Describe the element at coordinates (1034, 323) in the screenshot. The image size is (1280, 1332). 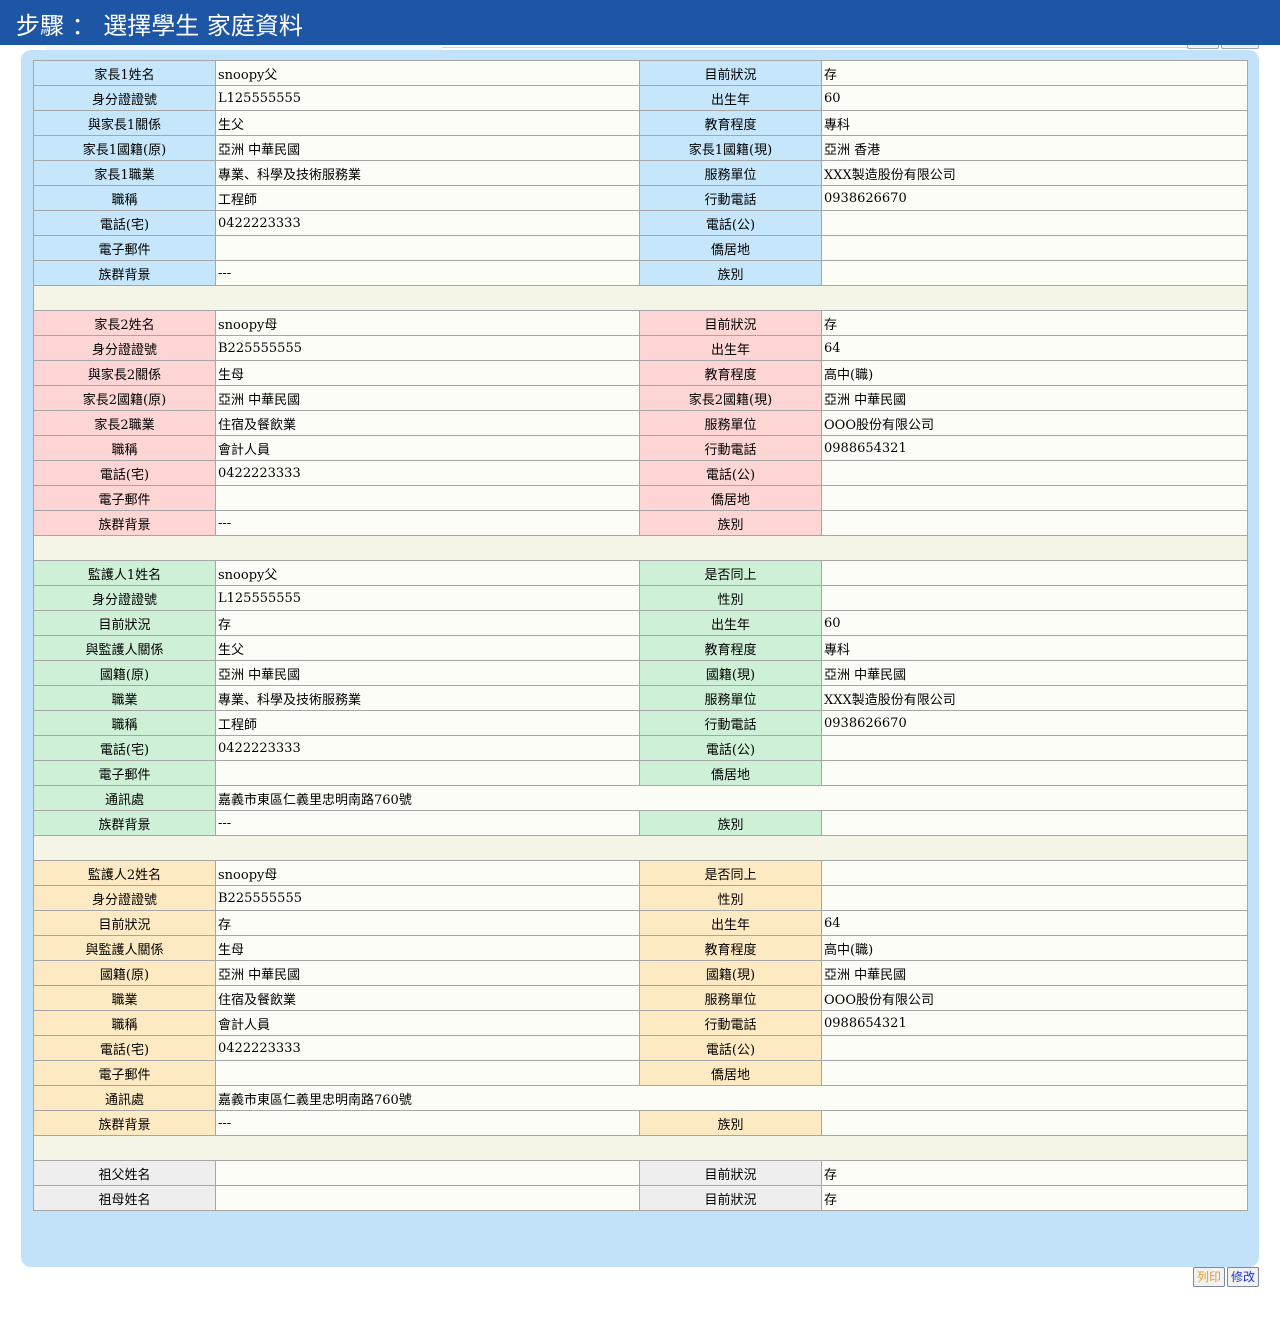
I see `parent2-status: 存` at that location.